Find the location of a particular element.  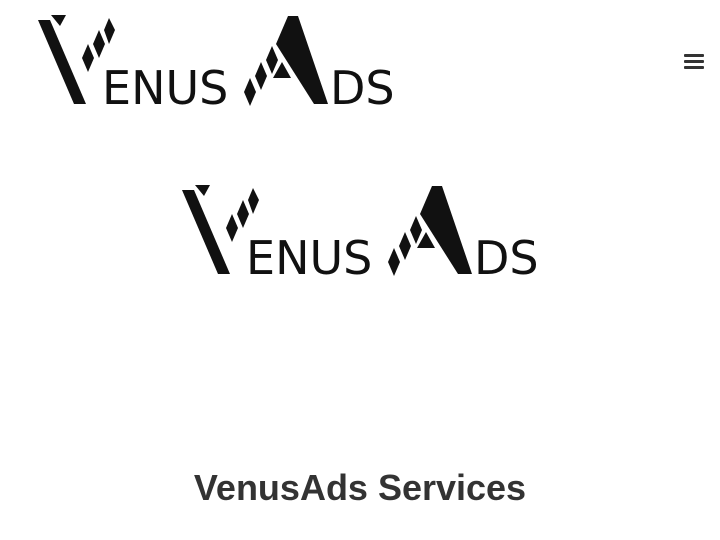

services-title: VenusAds Services is located at coordinates (360, 487).